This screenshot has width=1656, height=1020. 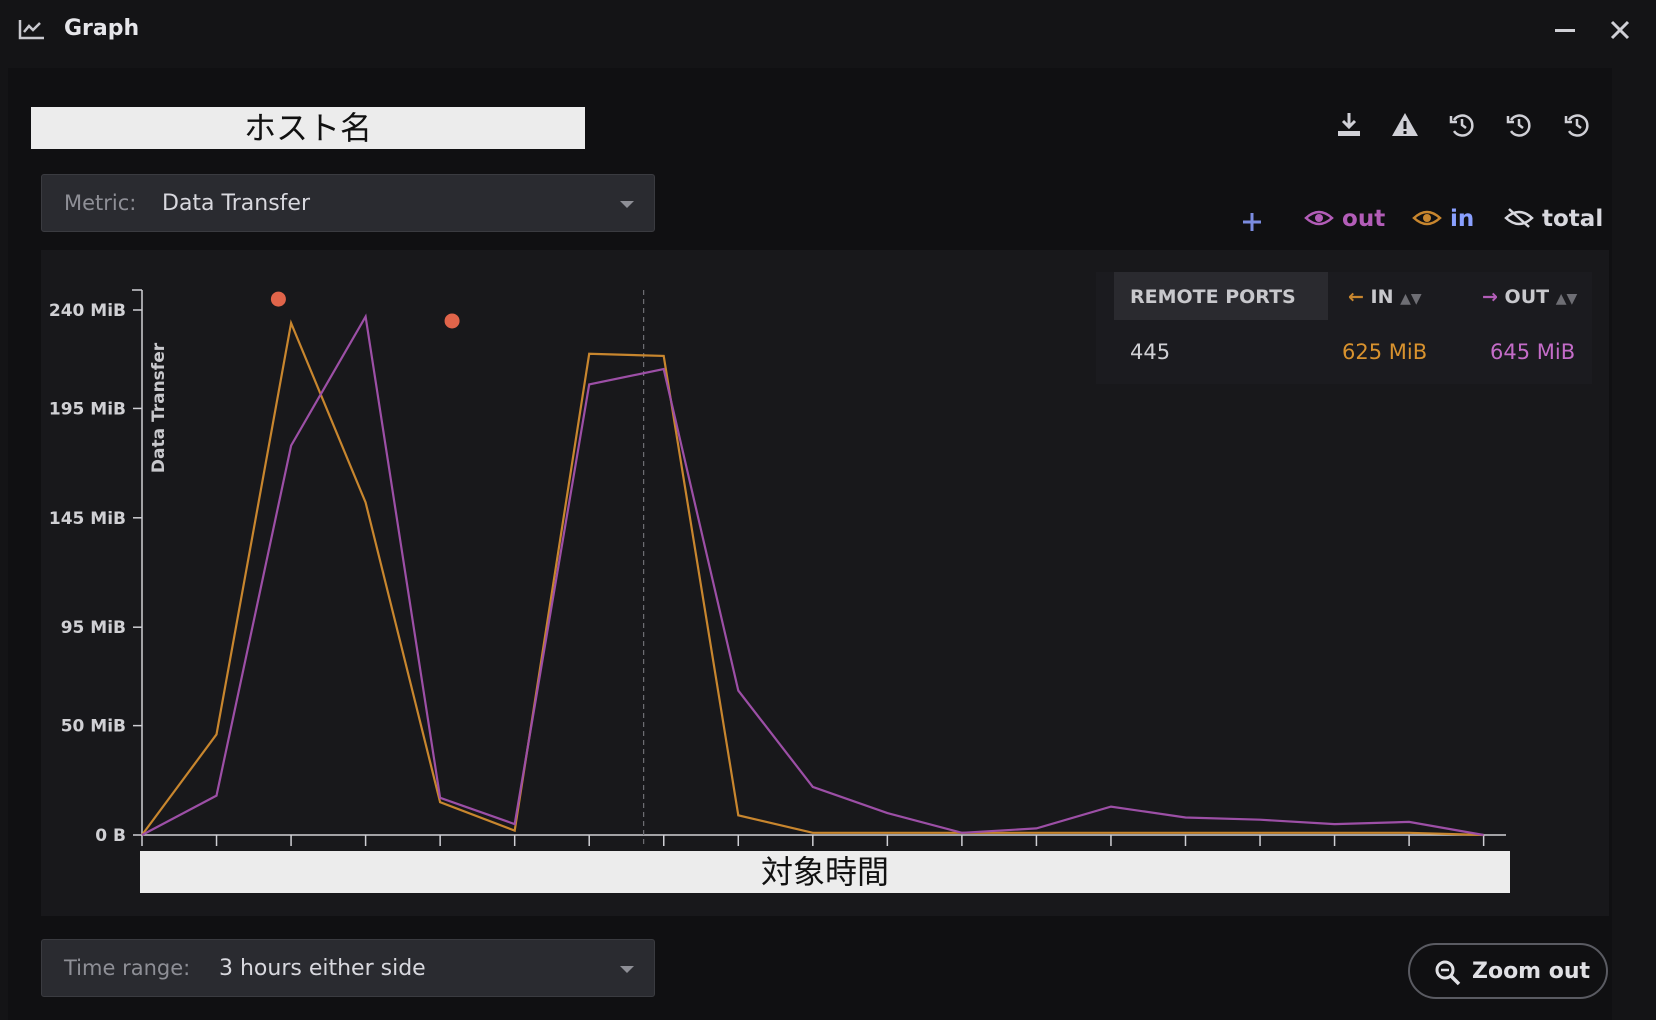 I want to click on time-range-select-label: Time range:, so click(x=127, y=968).